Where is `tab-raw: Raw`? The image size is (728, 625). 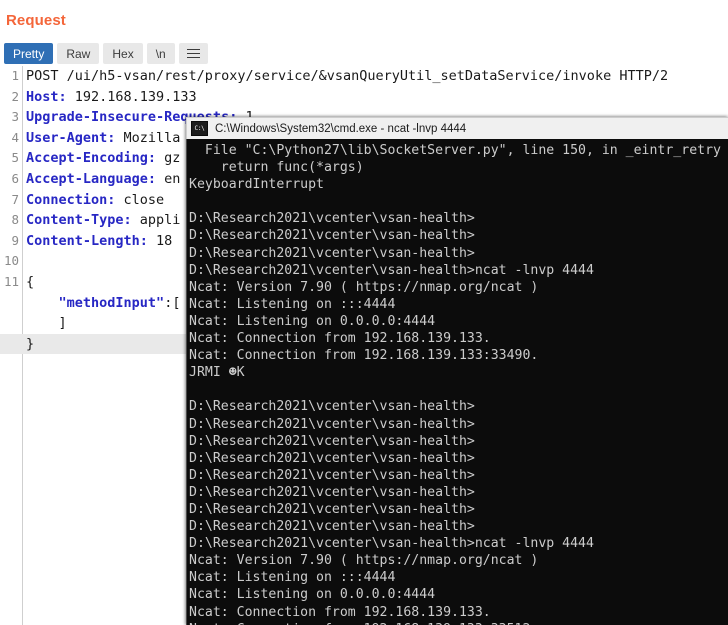 tab-raw: Raw is located at coordinates (78, 53).